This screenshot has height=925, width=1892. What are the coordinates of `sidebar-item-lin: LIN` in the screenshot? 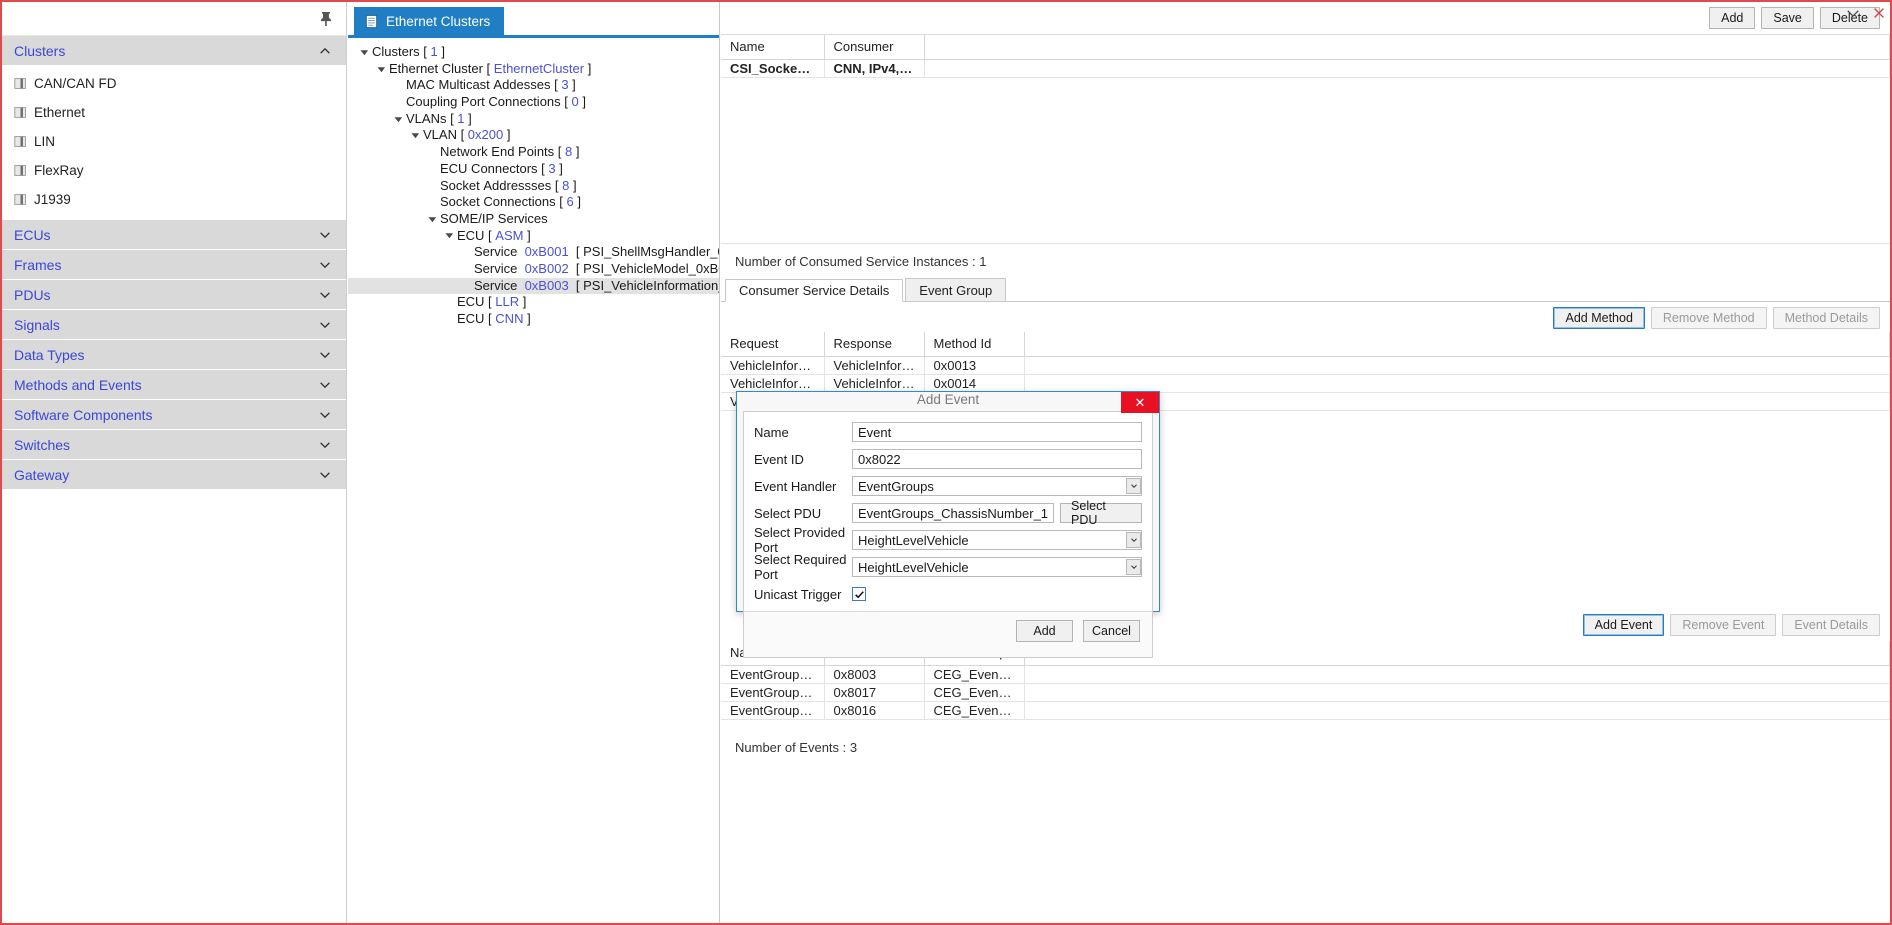 It's located at (174, 141).